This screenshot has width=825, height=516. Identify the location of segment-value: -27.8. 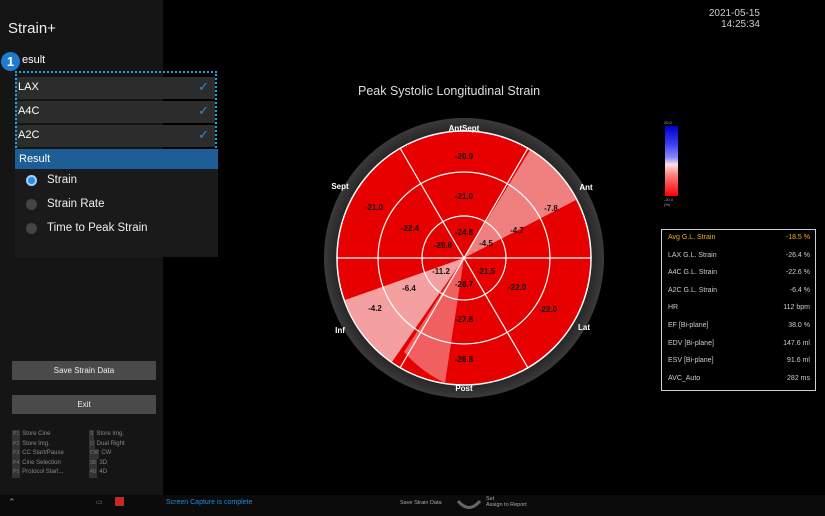
(464, 319).